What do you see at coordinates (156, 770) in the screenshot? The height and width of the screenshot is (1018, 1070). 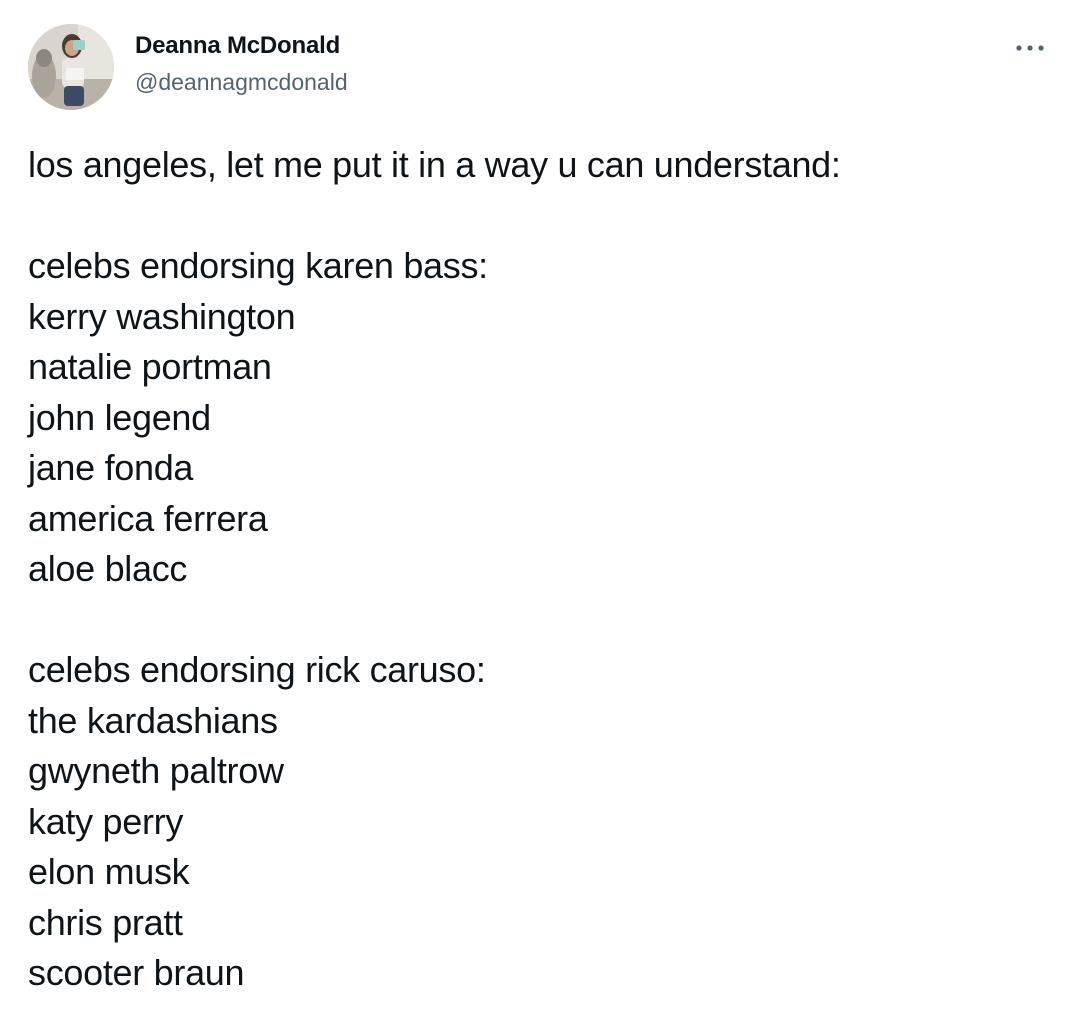 I see `list-item: gwyneth paltrow` at bounding box center [156, 770].